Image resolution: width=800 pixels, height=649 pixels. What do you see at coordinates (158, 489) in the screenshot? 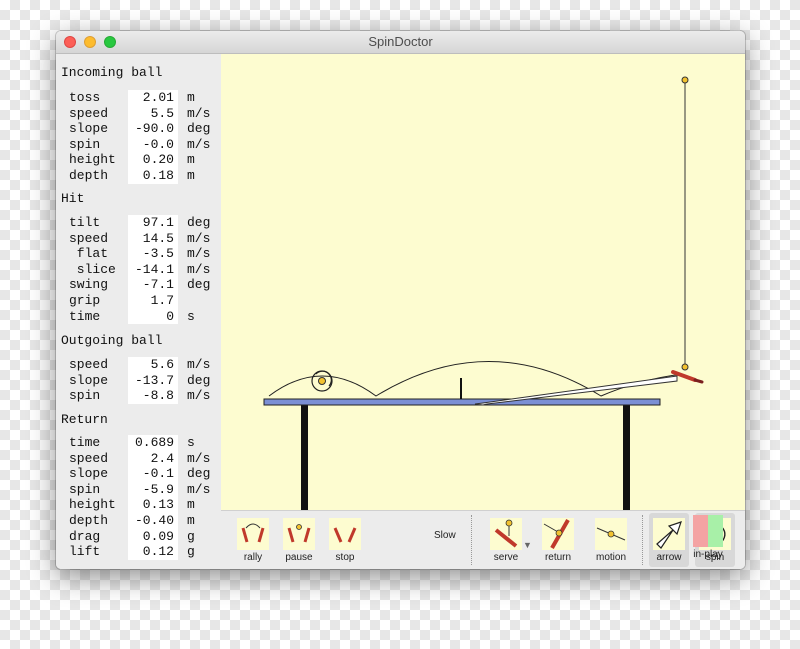
I see `param-value: -5.9` at bounding box center [158, 489].